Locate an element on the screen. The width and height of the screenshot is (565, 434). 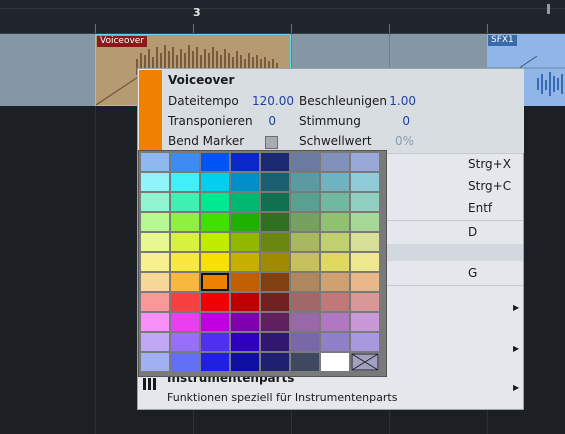
dateitempo-value: 120.00 is located at coordinates (273, 101).